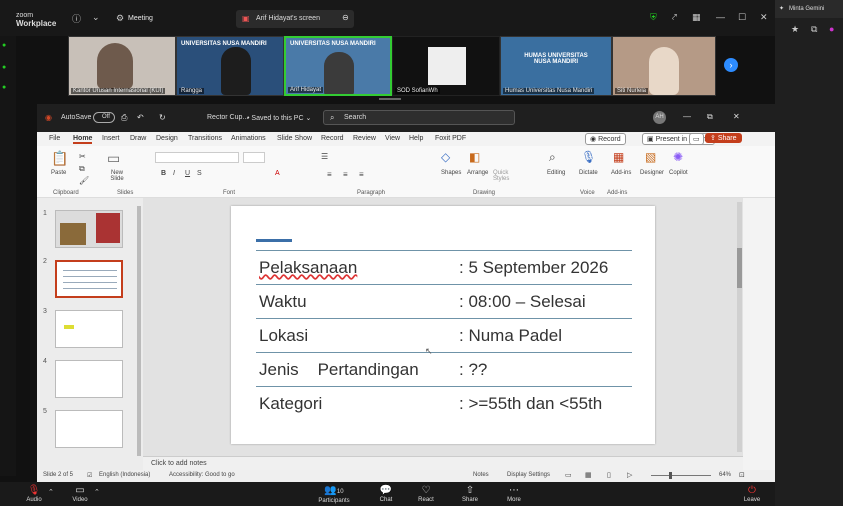 This screenshot has width=843, height=506. What do you see at coordinates (122, 66) in the screenshot?
I see `participant-video: Kantor Urusan Internasional (KUI)` at bounding box center [122, 66].